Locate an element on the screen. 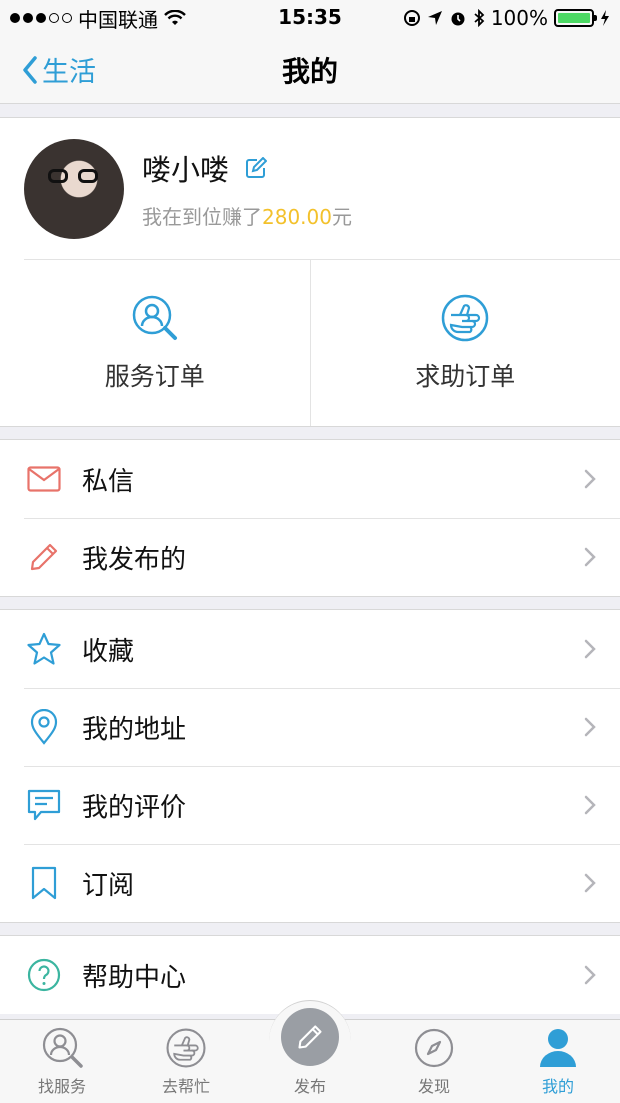  menu-label: 私信 is located at coordinates (108, 481).